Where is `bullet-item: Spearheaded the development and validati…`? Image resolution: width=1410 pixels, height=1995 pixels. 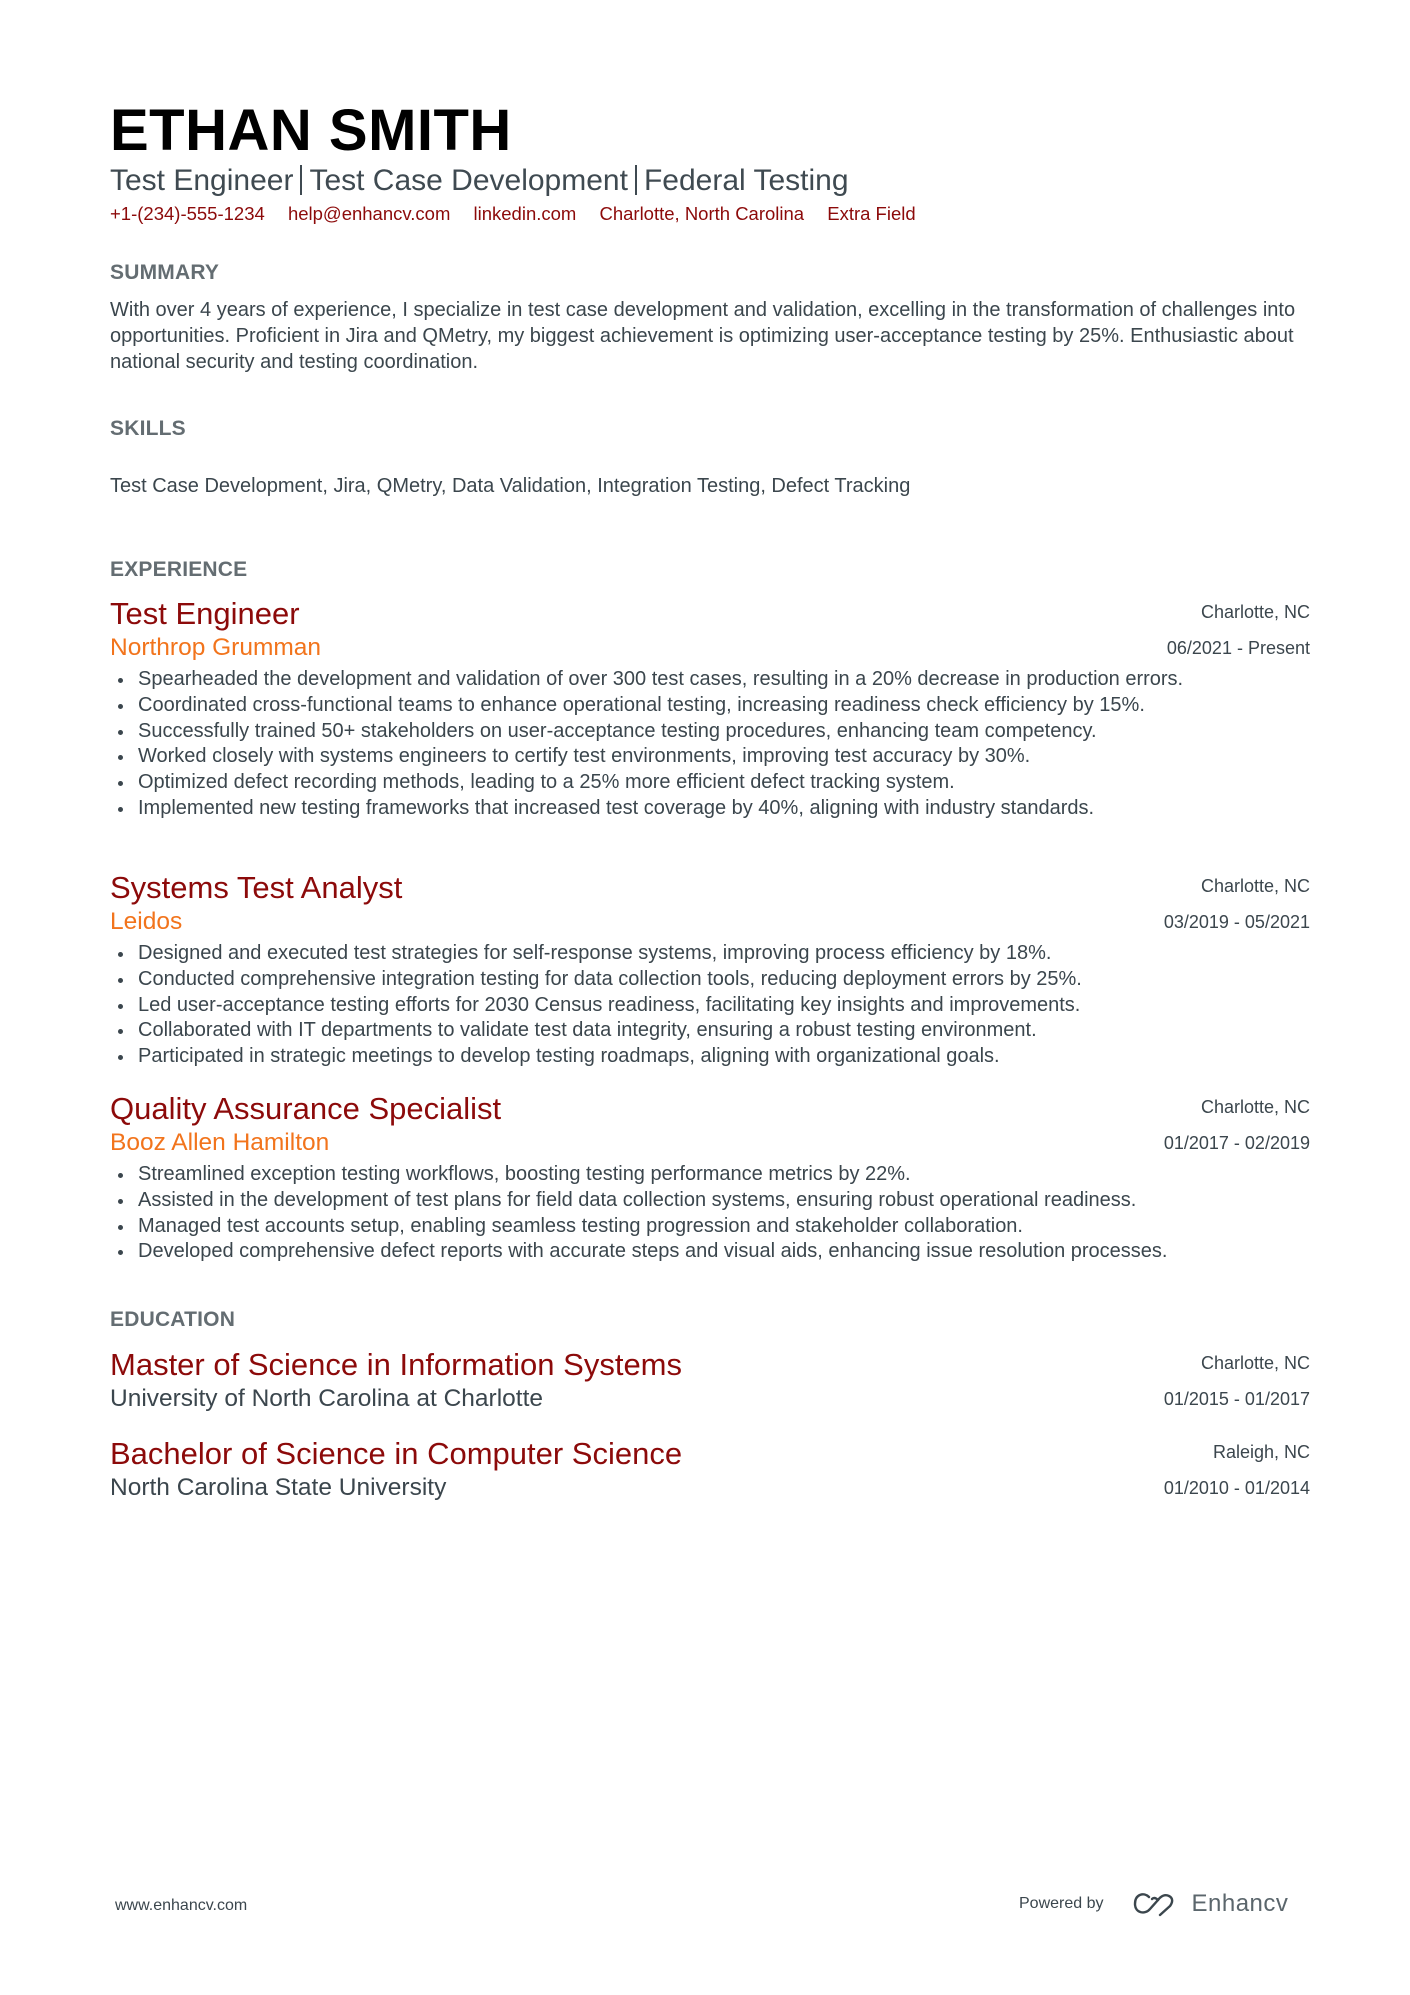
bullet-item: Spearheaded the development and validati… is located at coordinates (710, 680).